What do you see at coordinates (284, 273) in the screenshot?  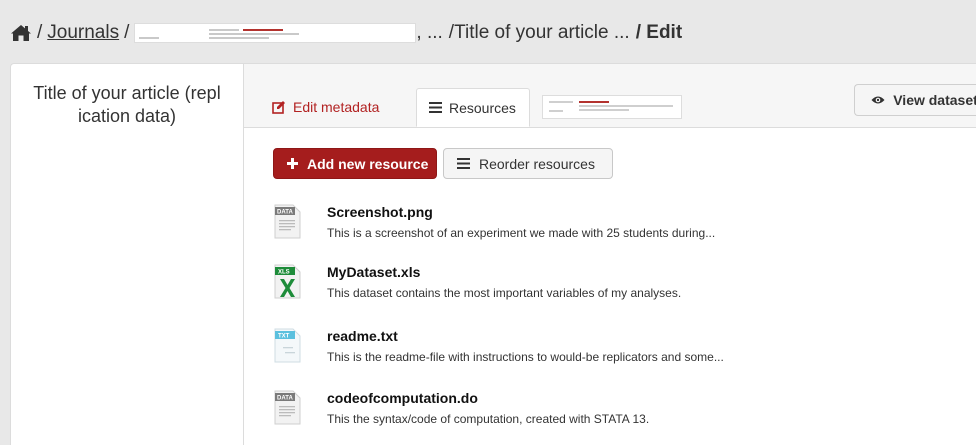 I see `svg-text: XLS` at bounding box center [284, 273].